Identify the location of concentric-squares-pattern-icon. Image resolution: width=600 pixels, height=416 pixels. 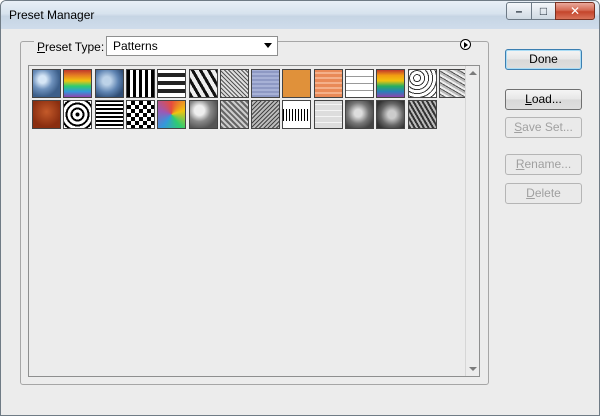
(77, 114).